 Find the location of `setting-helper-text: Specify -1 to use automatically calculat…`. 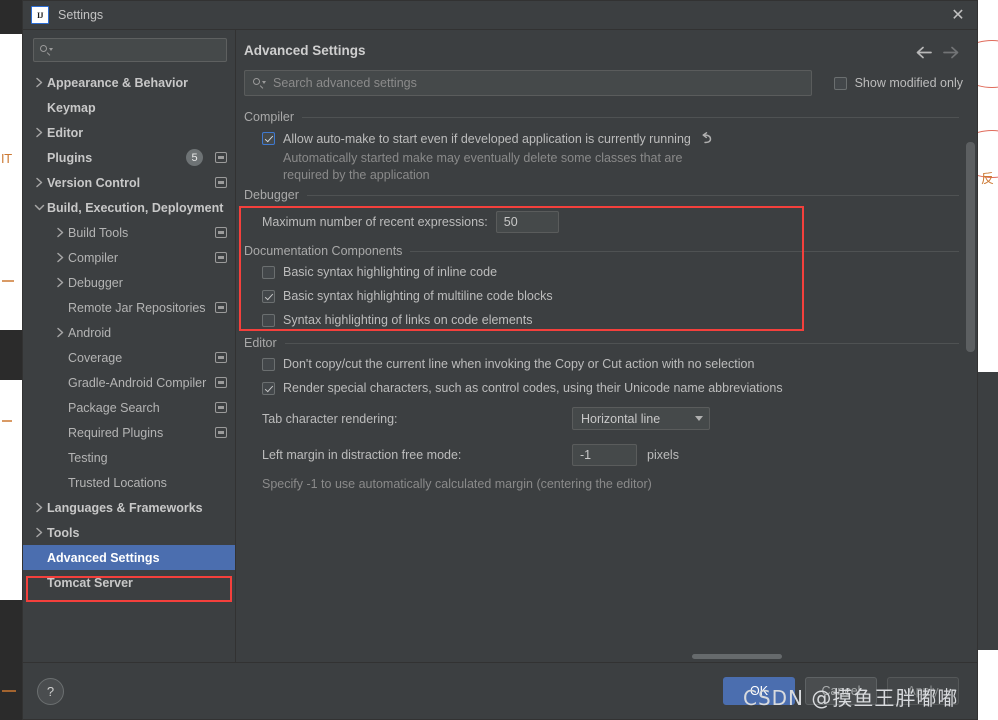

setting-helper-text: Specify -1 to use automatically calculat… is located at coordinates (457, 484).